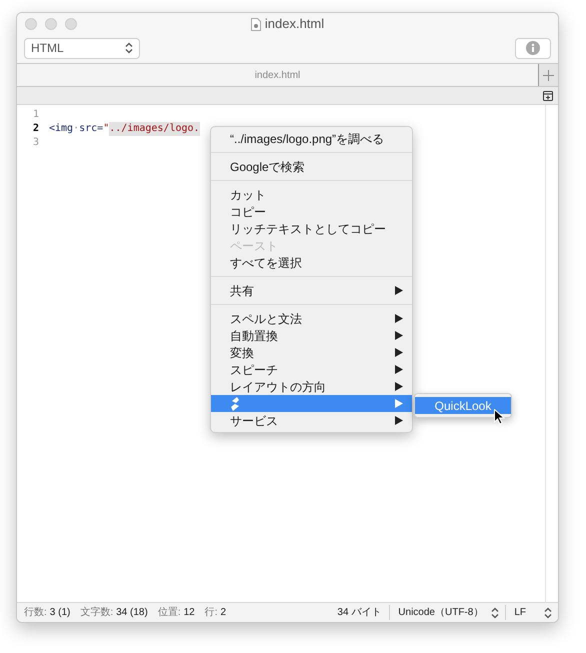 The width and height of the screenshot is (586, 653). What do you see at coordinates (36, 143) in the screenshot?
I see `line-number: 3` at bounding box center [36, 143].